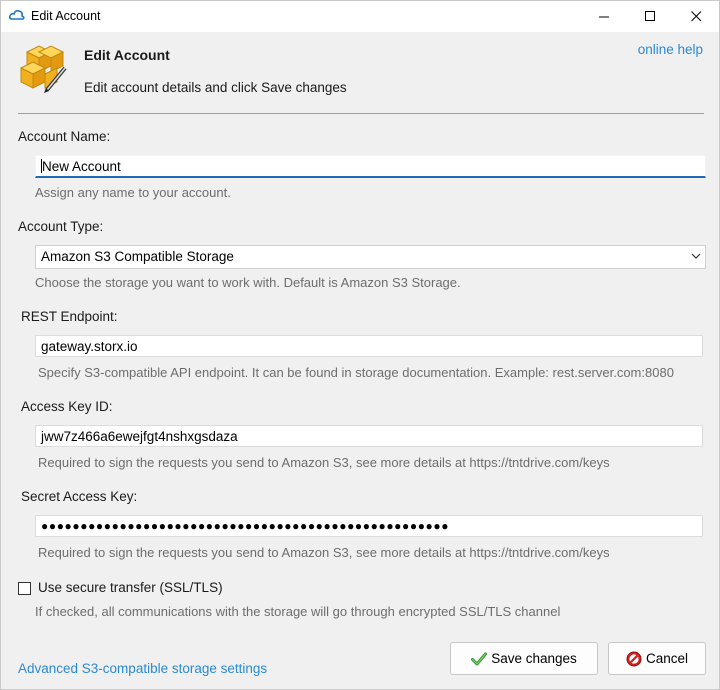 This screenshot has width=720, height=690. I want to click on cancel-button: Cancel, so click(657, 658).